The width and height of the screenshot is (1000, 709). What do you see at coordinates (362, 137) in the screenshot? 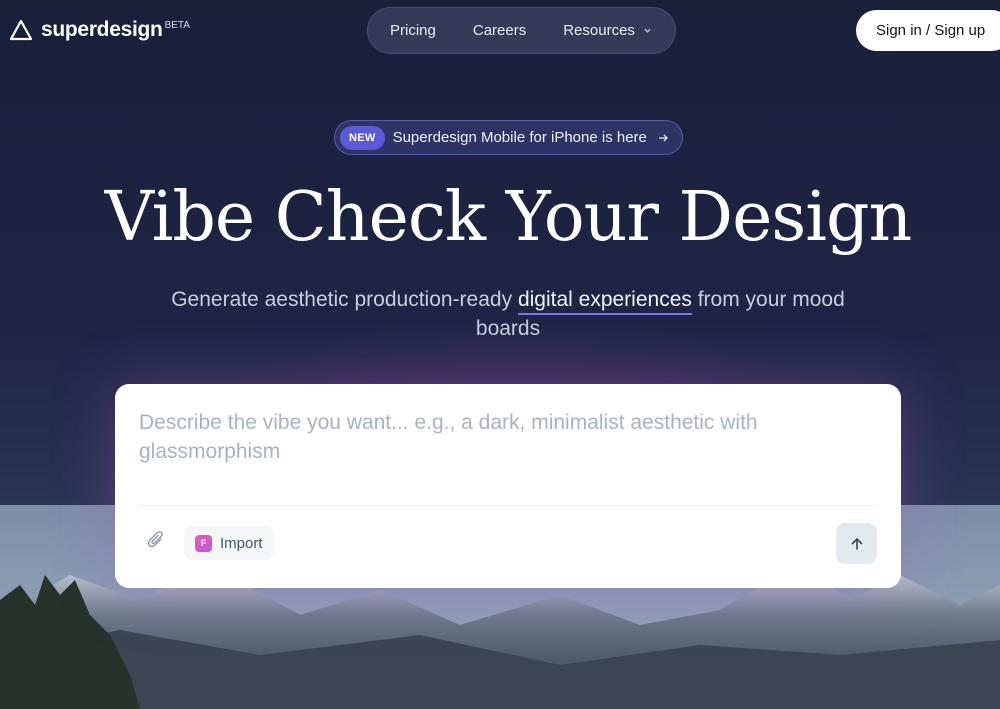
I see `new-badge: NEW` at bounding box center [362, 137].